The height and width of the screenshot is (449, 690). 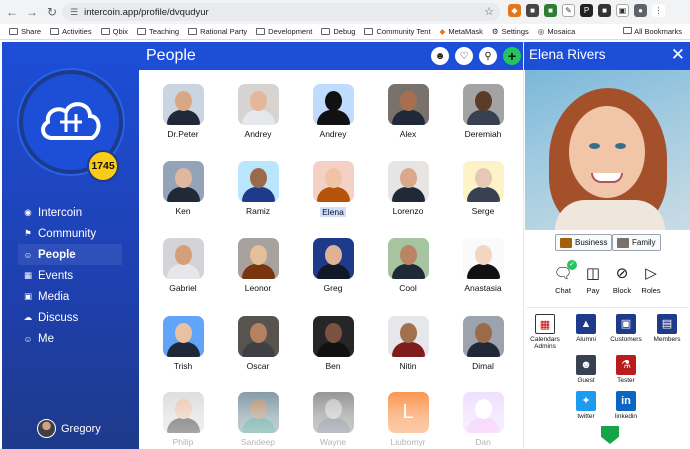 I want to click on current-user: Gregory, so click(x=69, y=428).